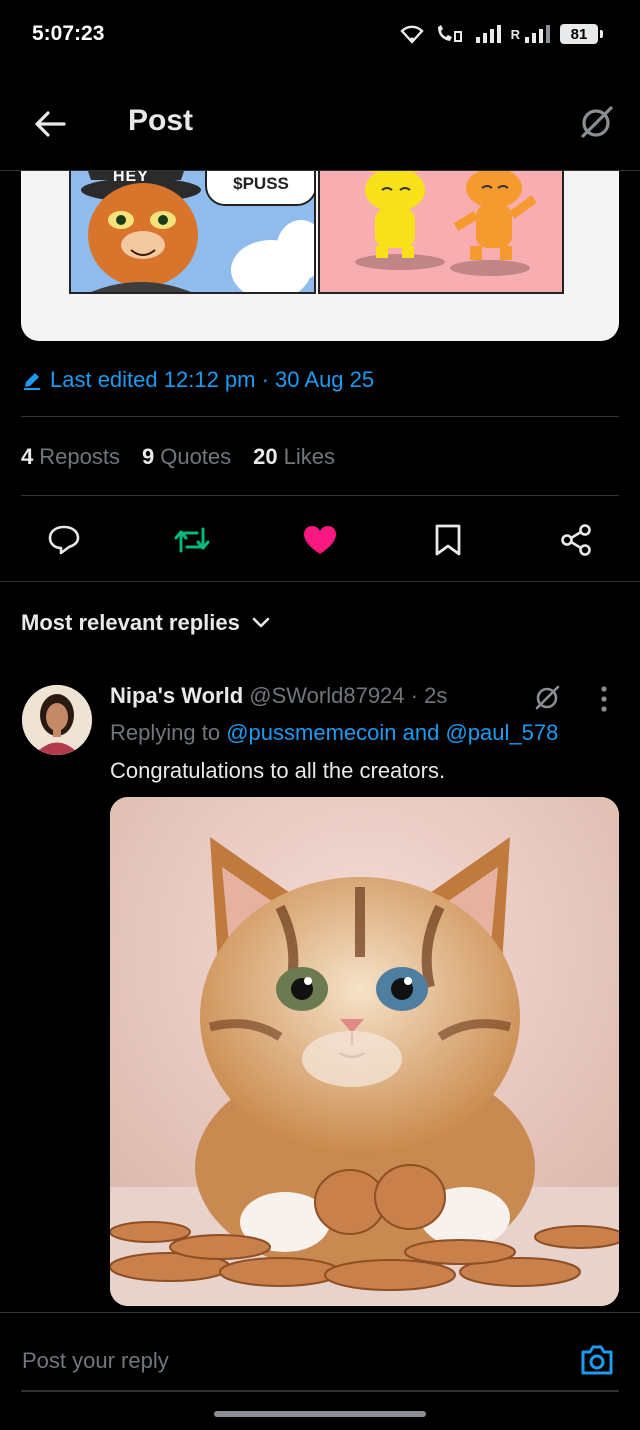  I want to click on heart-icon, so click(320, 540).